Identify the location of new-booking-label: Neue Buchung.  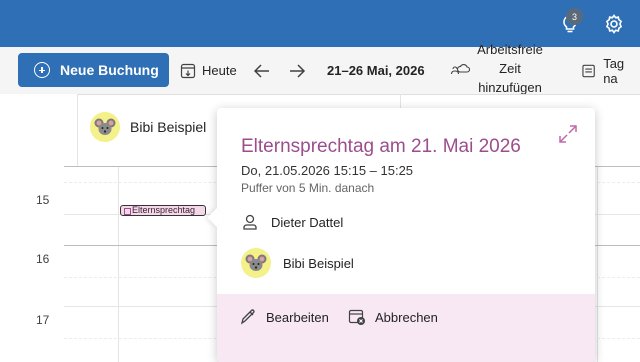
(109, 70).